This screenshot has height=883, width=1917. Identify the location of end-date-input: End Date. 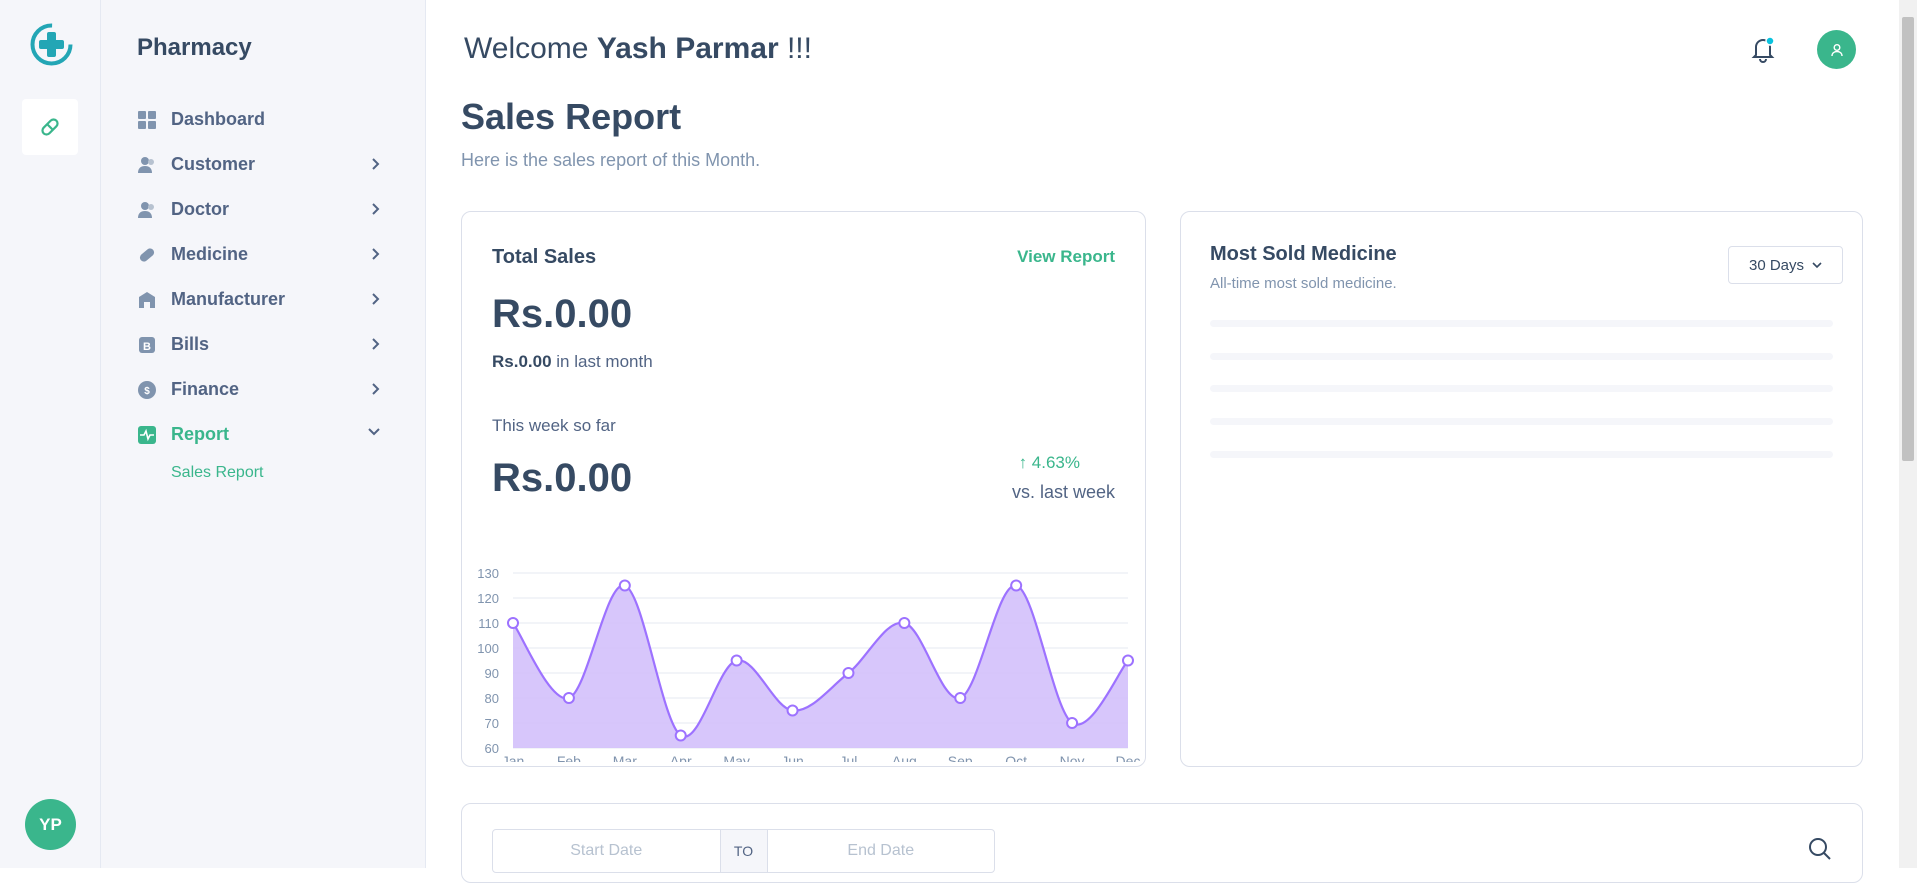
(881, 851).